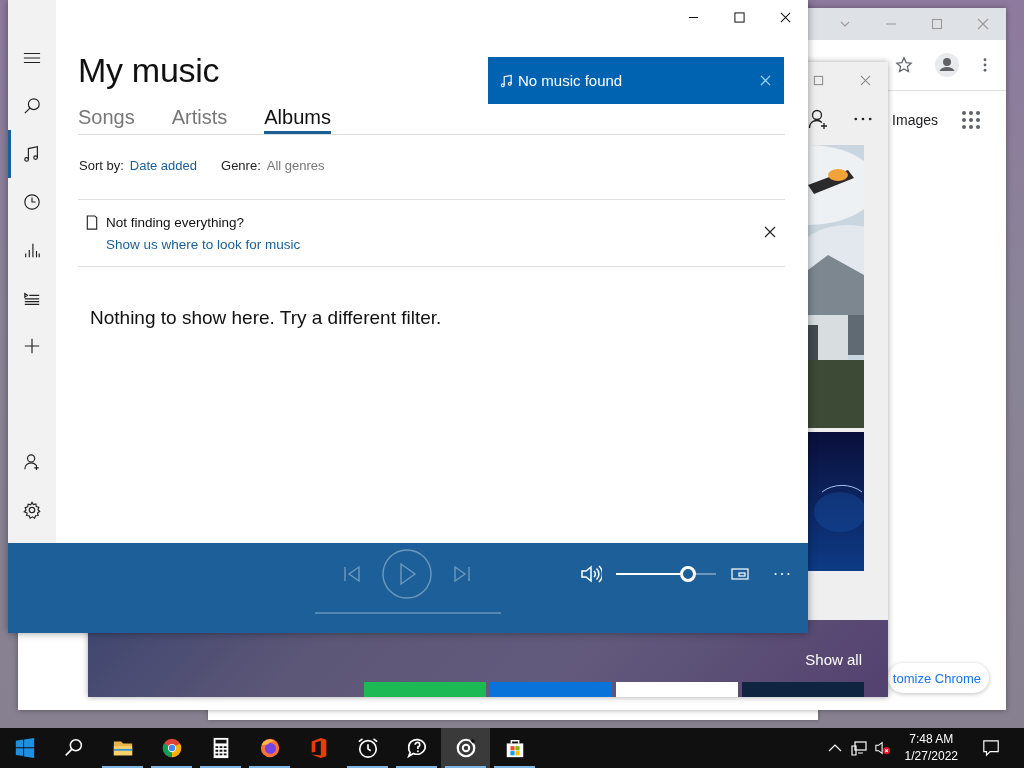 The width and height of the screenshot is (1024, 768). What do you see at coordinates (933, 748) in the screenshot?
I see `clock: 7:48 AM 1/27/2022` at bounding box center [933, 748].